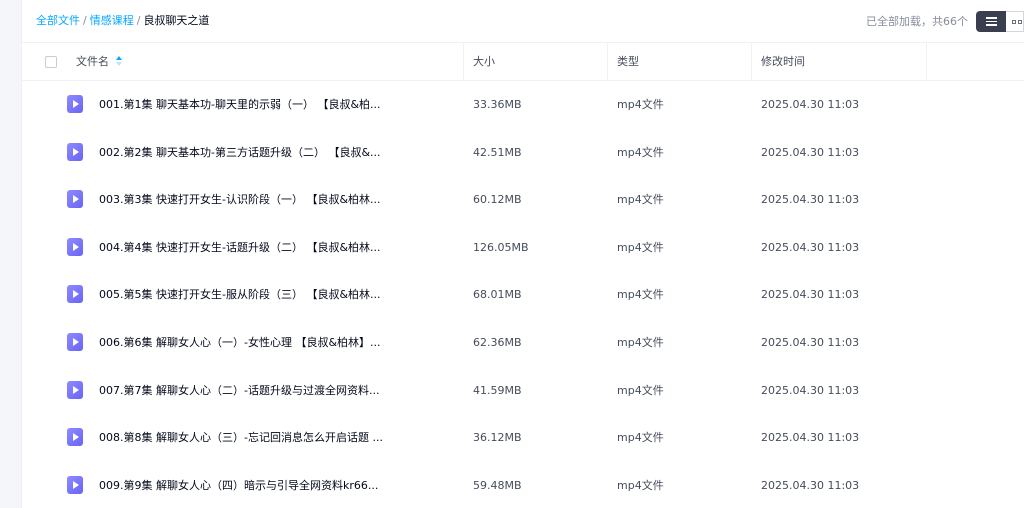 The height and width of the screenshot is (508, 1024). What do you see at coordinates (497, 485) in the screenshot?
I see `file-size: 59.48MB` at bounding box center [497, 485].